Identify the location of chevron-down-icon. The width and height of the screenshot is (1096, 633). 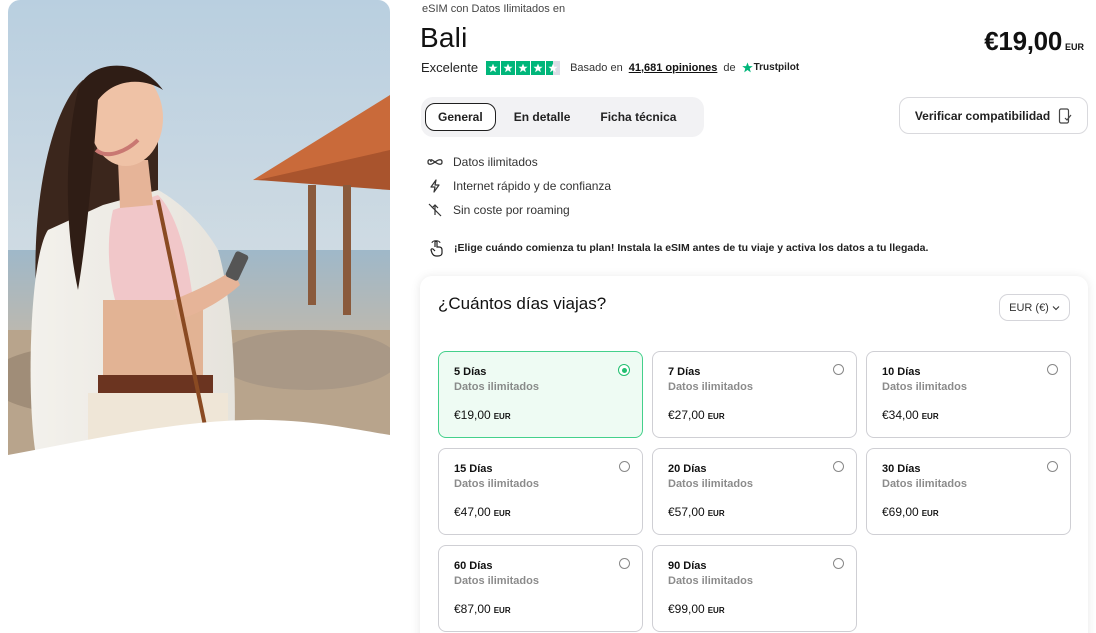
(1056, 307).